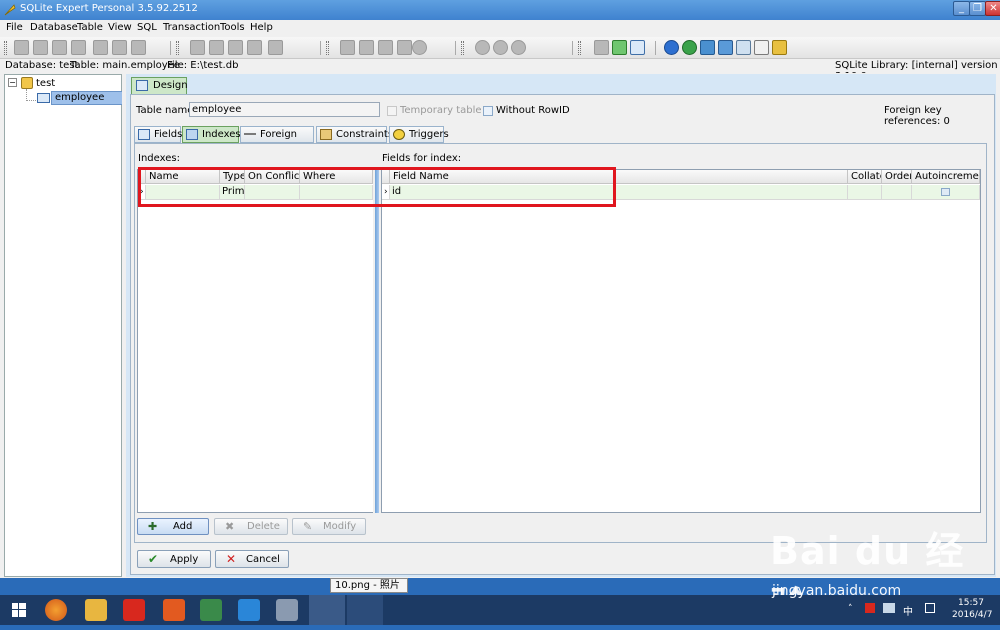 The width and height of the screenshot is (1000, 630). Describe the element at coordinates (251, 526) in the screenshot. I see `delete-button: ✖ Delete` at that location.